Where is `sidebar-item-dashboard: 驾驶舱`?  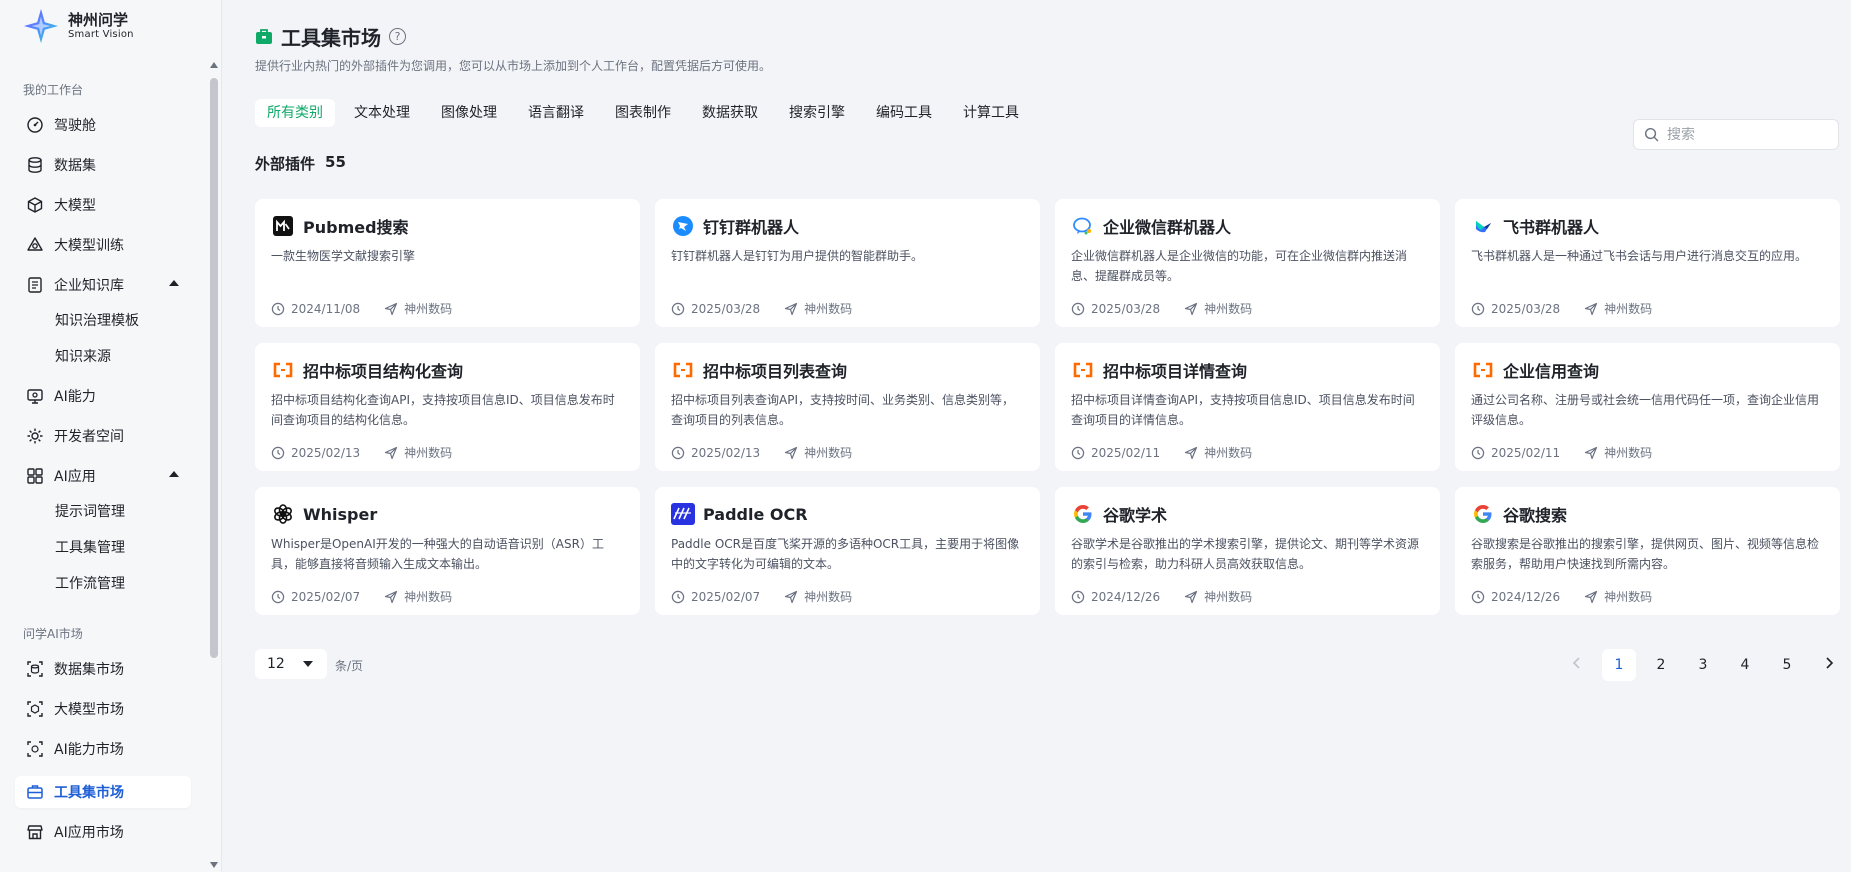 sidebar-item-dashboard: 驾驶舱 is located at coordinates (103, 125).